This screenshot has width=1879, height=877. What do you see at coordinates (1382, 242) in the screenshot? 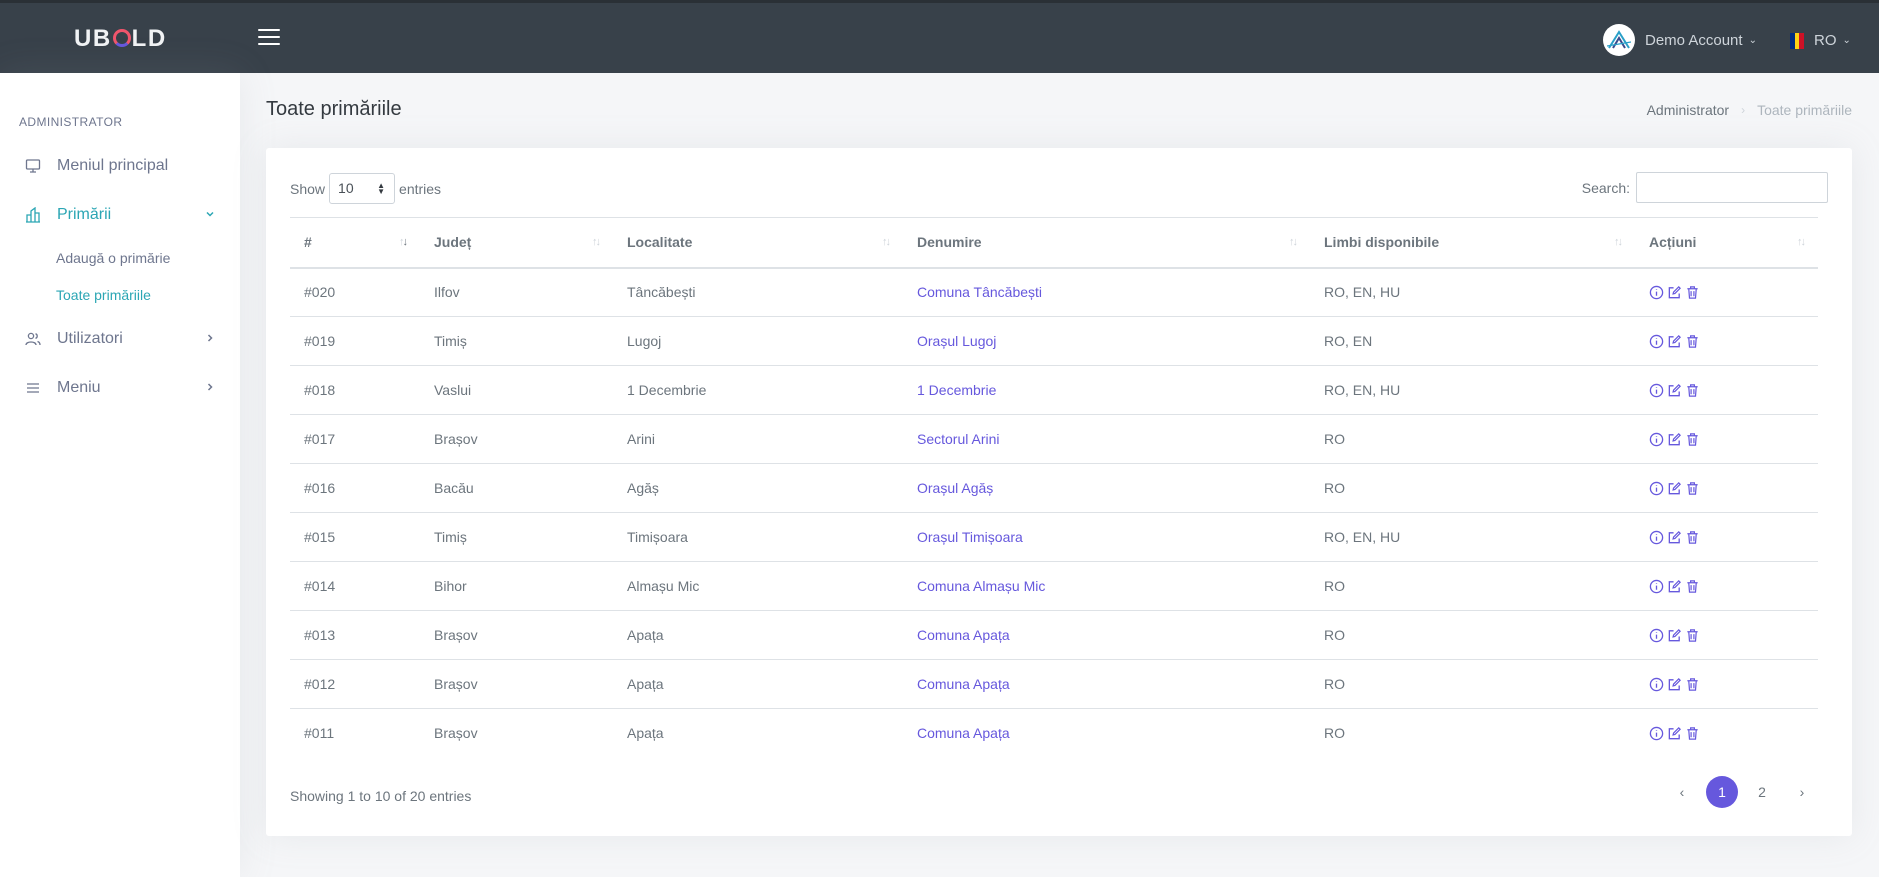
I see `column-header-label: Limbi disponibile` at bounding box center [1382, 242].